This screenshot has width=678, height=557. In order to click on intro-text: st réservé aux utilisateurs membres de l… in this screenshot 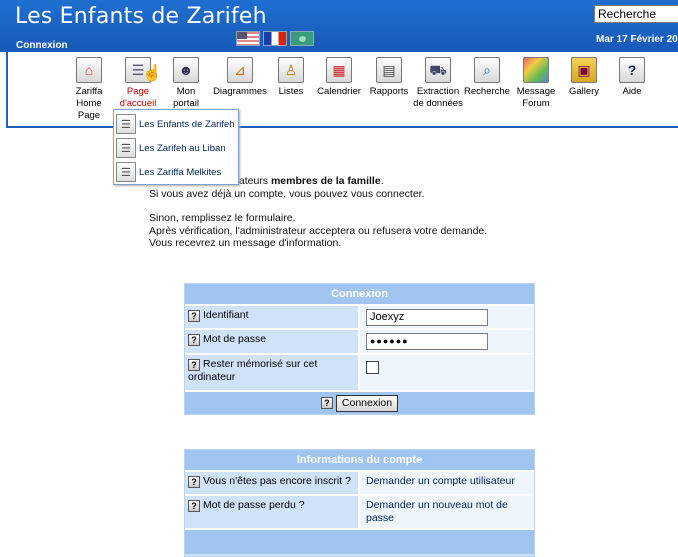, I will do `click(318, 218)`.